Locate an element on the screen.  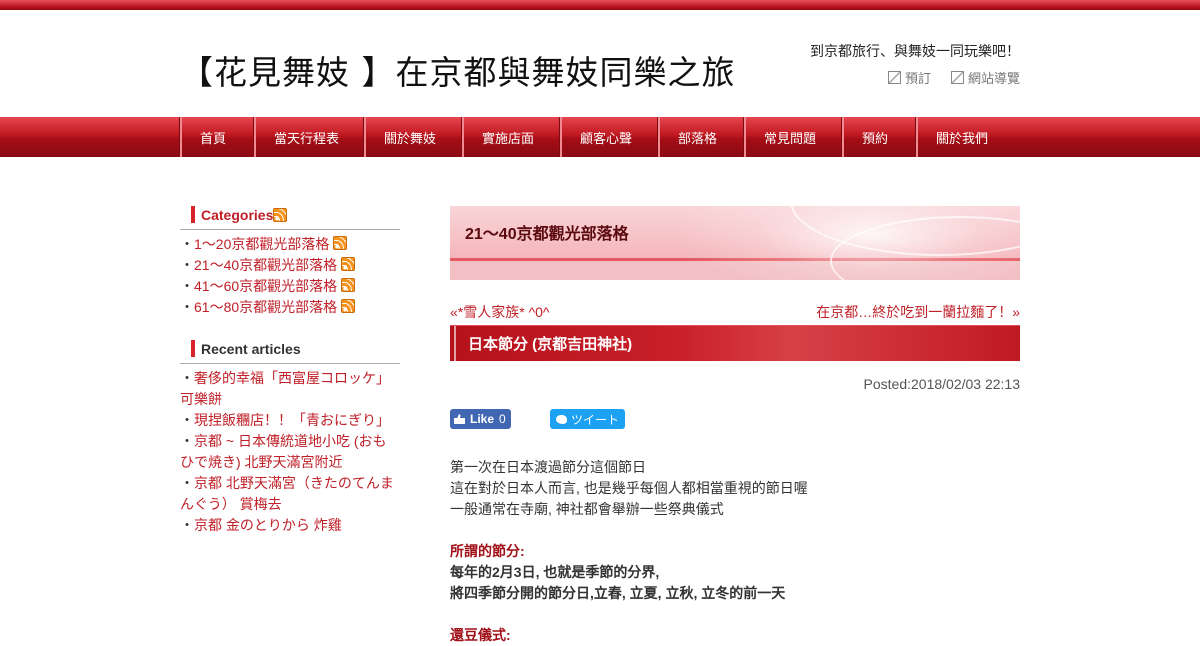
site-title: 【花見舞妓 】在京都與舞妓同樂之旅 is located at coordinates (458, 70).